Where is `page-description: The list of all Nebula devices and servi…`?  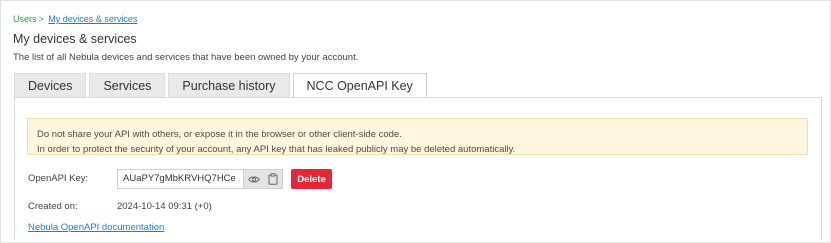 page-description: The list of all Nebula devices and servi… is located at coordinates (186, 57).